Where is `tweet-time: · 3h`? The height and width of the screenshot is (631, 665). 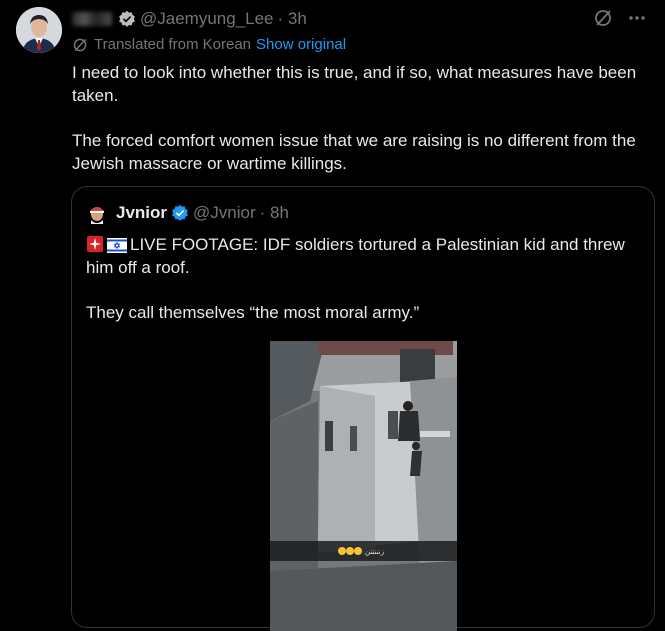
tweet-time: · 3h is located at coordinates (292, 19).